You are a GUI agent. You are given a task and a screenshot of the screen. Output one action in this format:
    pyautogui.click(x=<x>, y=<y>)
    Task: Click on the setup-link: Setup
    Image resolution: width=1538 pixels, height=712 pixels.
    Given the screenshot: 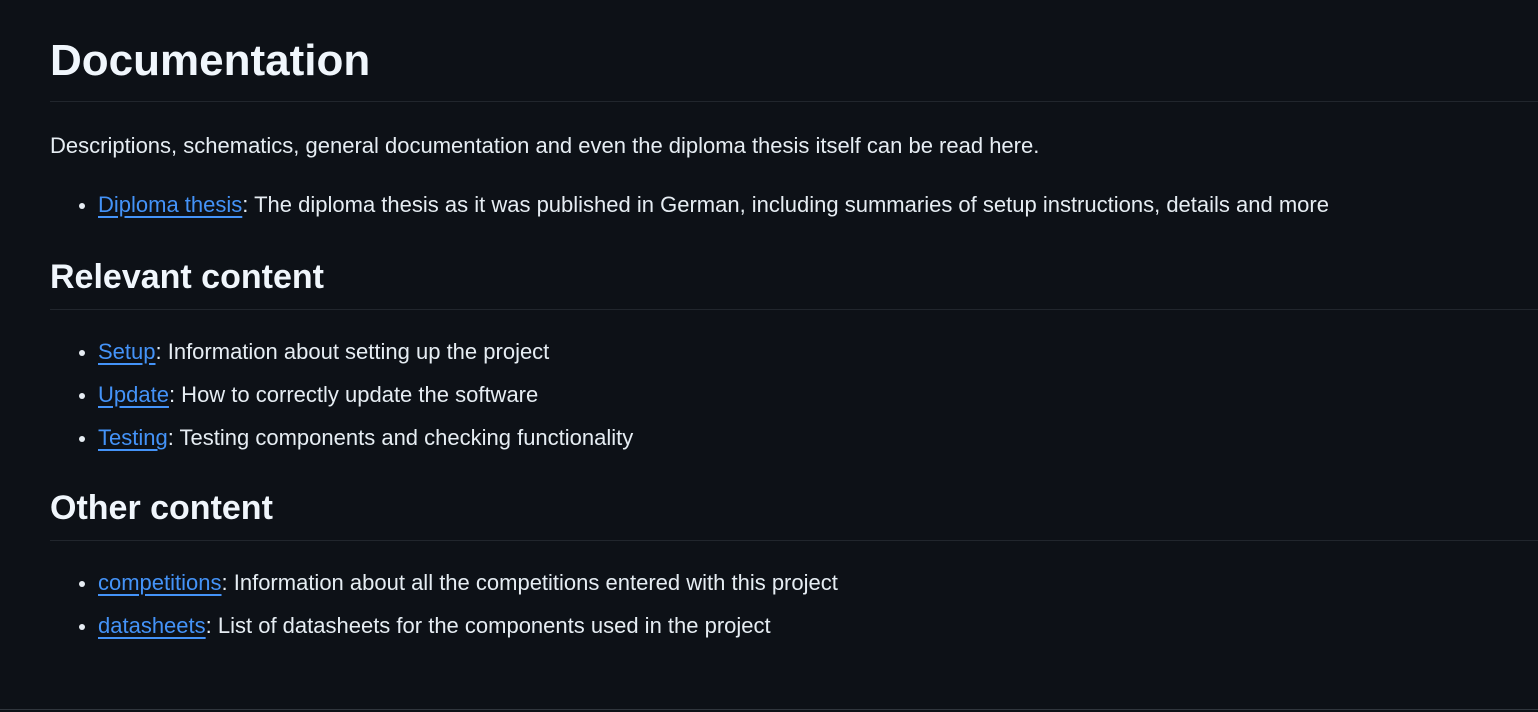 What is the action you would take?
    pyautogui.click(x=127, y=351)
    